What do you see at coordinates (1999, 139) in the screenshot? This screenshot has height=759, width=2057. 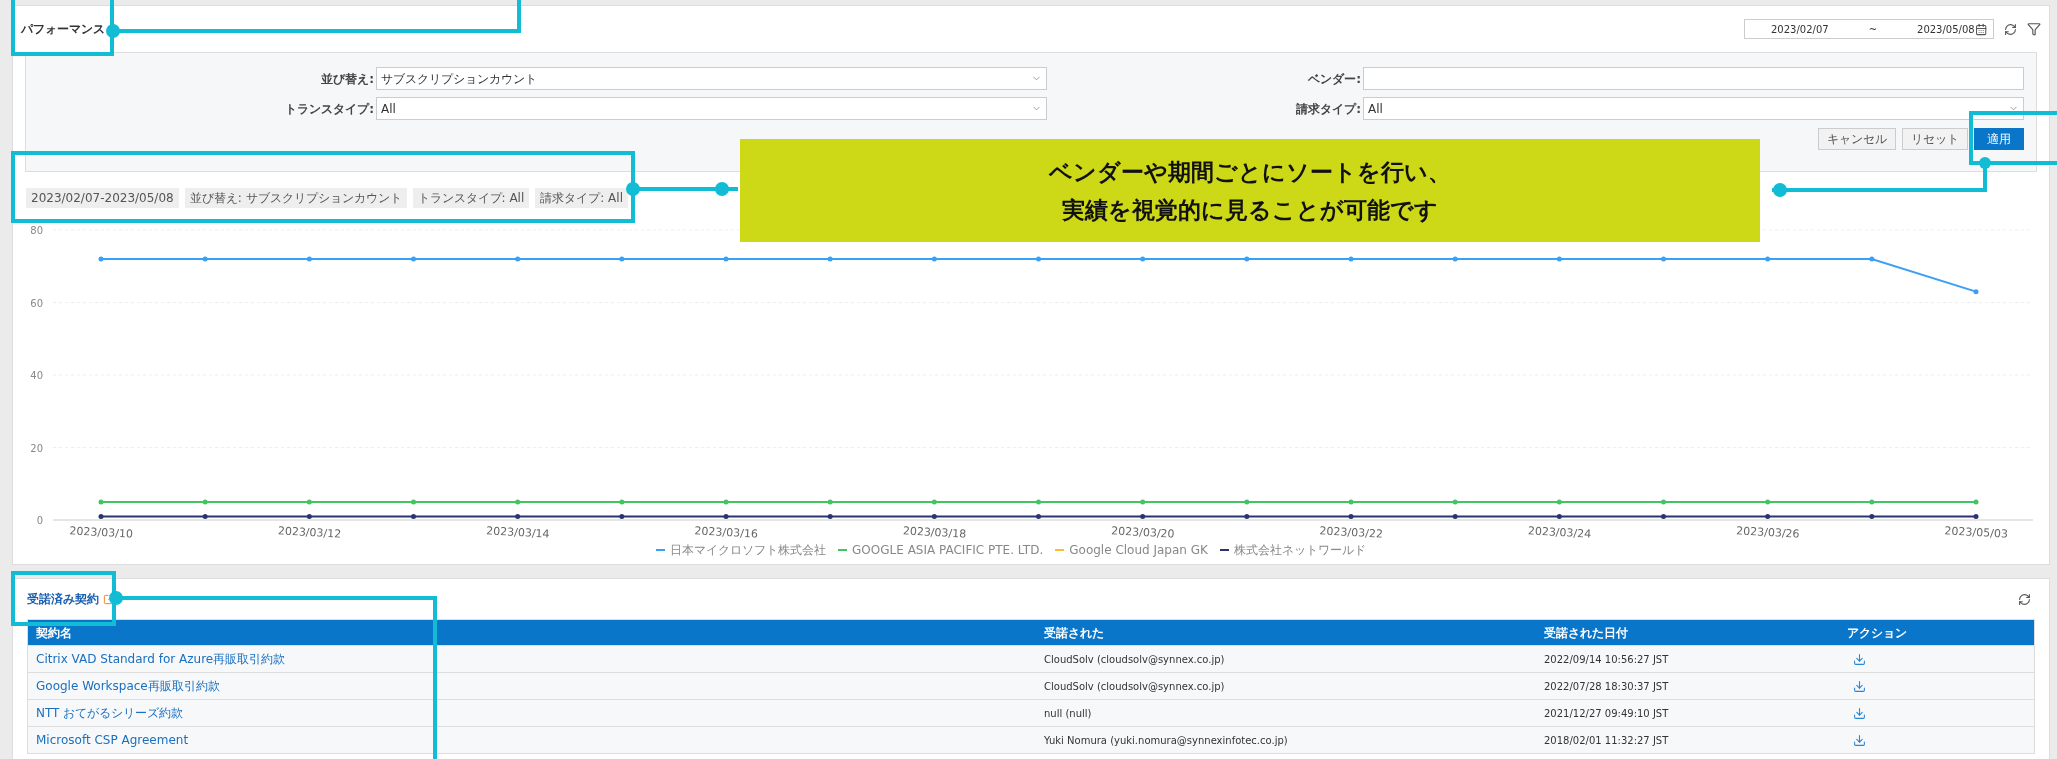 I see `panel-button: 適用` at bounding box center [1999, 139].